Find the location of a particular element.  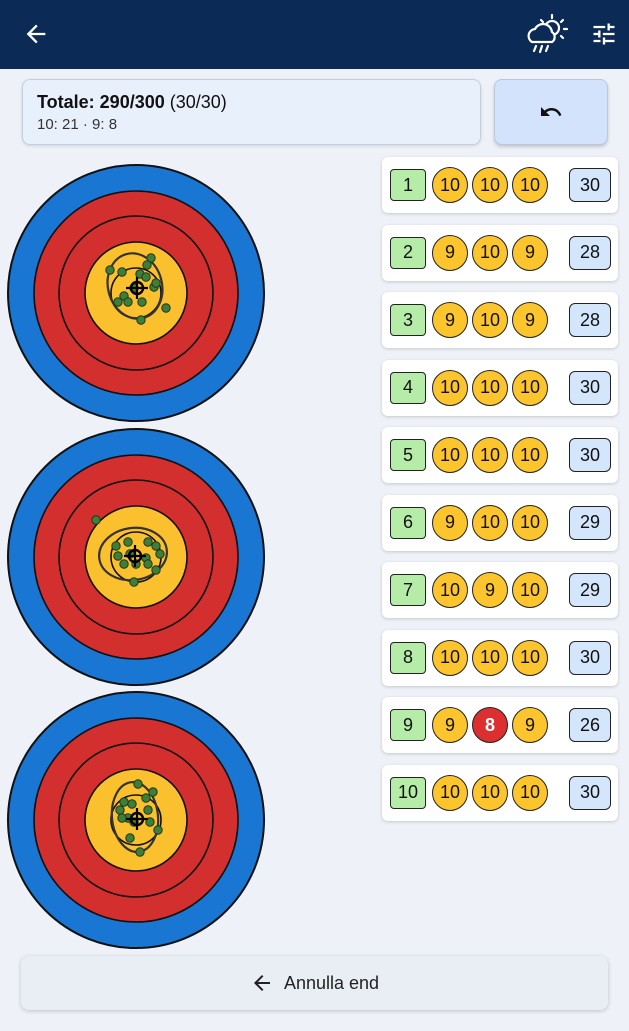

end-row: 3 9 10 9 28 is located at coordinates (500, 320).